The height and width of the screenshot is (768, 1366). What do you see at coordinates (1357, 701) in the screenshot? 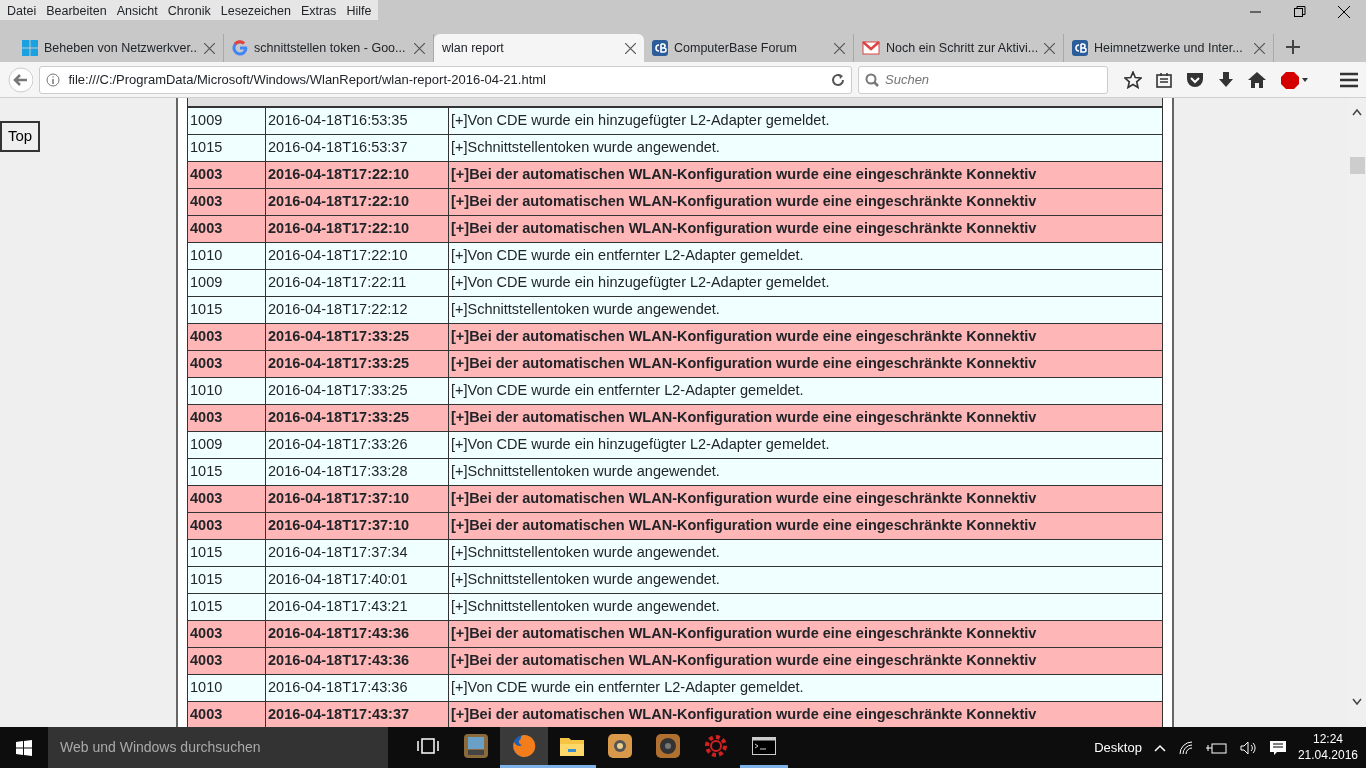
I see `scroll-down-icon` at bounding box center [1357, 701].